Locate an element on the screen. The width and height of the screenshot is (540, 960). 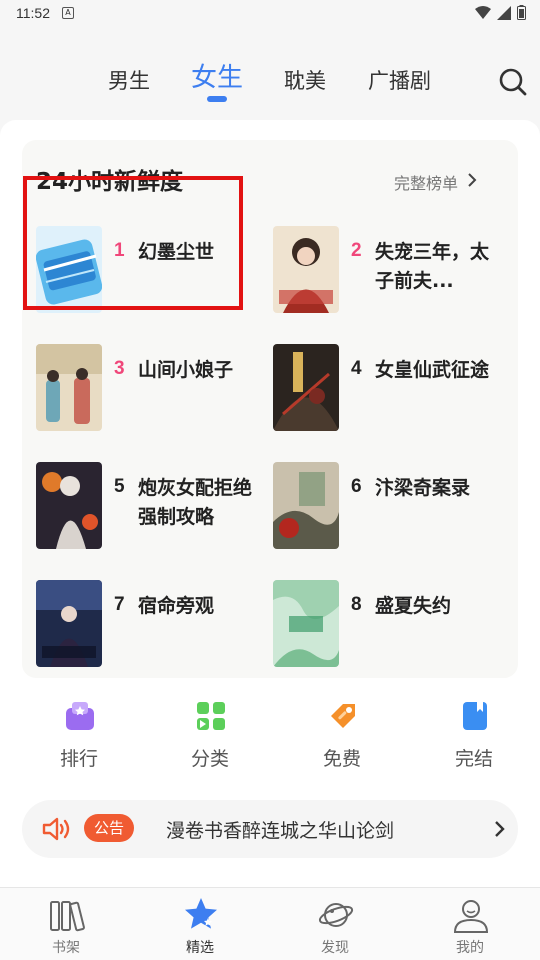
tab-male: 男生 is located at coordinates (129, 80).